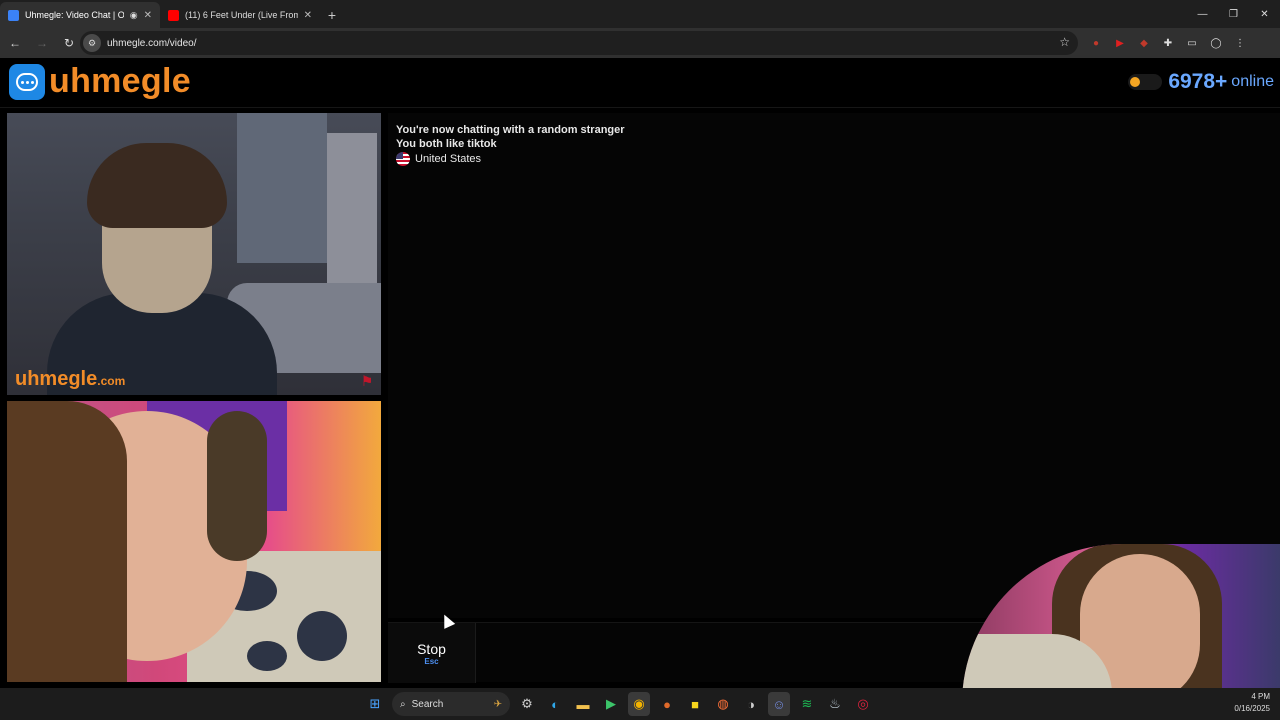 This screenshot has height=720, width=1280. I want to click on settings-icon: ⚙, so click(527, 704).